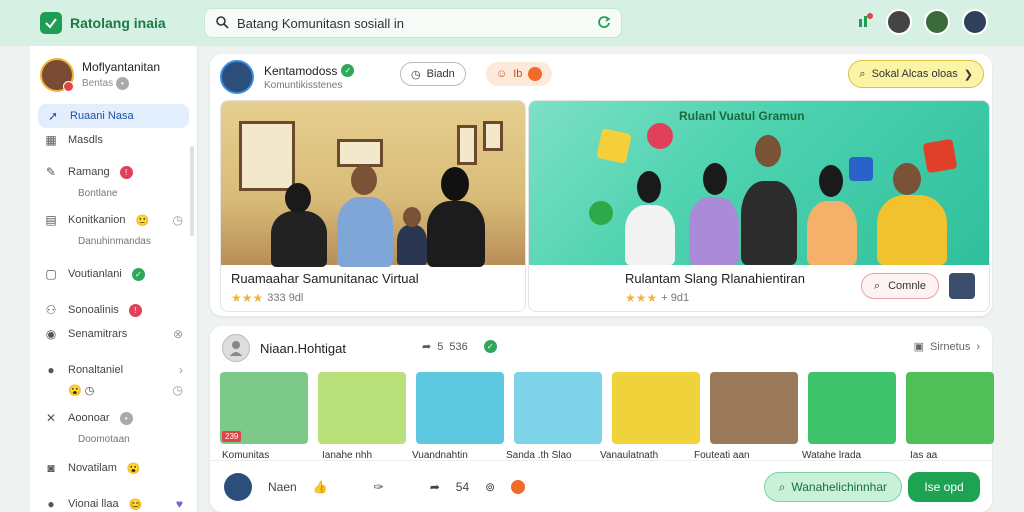 This screenshot has width=1024, height=512. Describe the element at coordinates (440, 346) in the screenshot. I see `dot-icon: 5` at that location.